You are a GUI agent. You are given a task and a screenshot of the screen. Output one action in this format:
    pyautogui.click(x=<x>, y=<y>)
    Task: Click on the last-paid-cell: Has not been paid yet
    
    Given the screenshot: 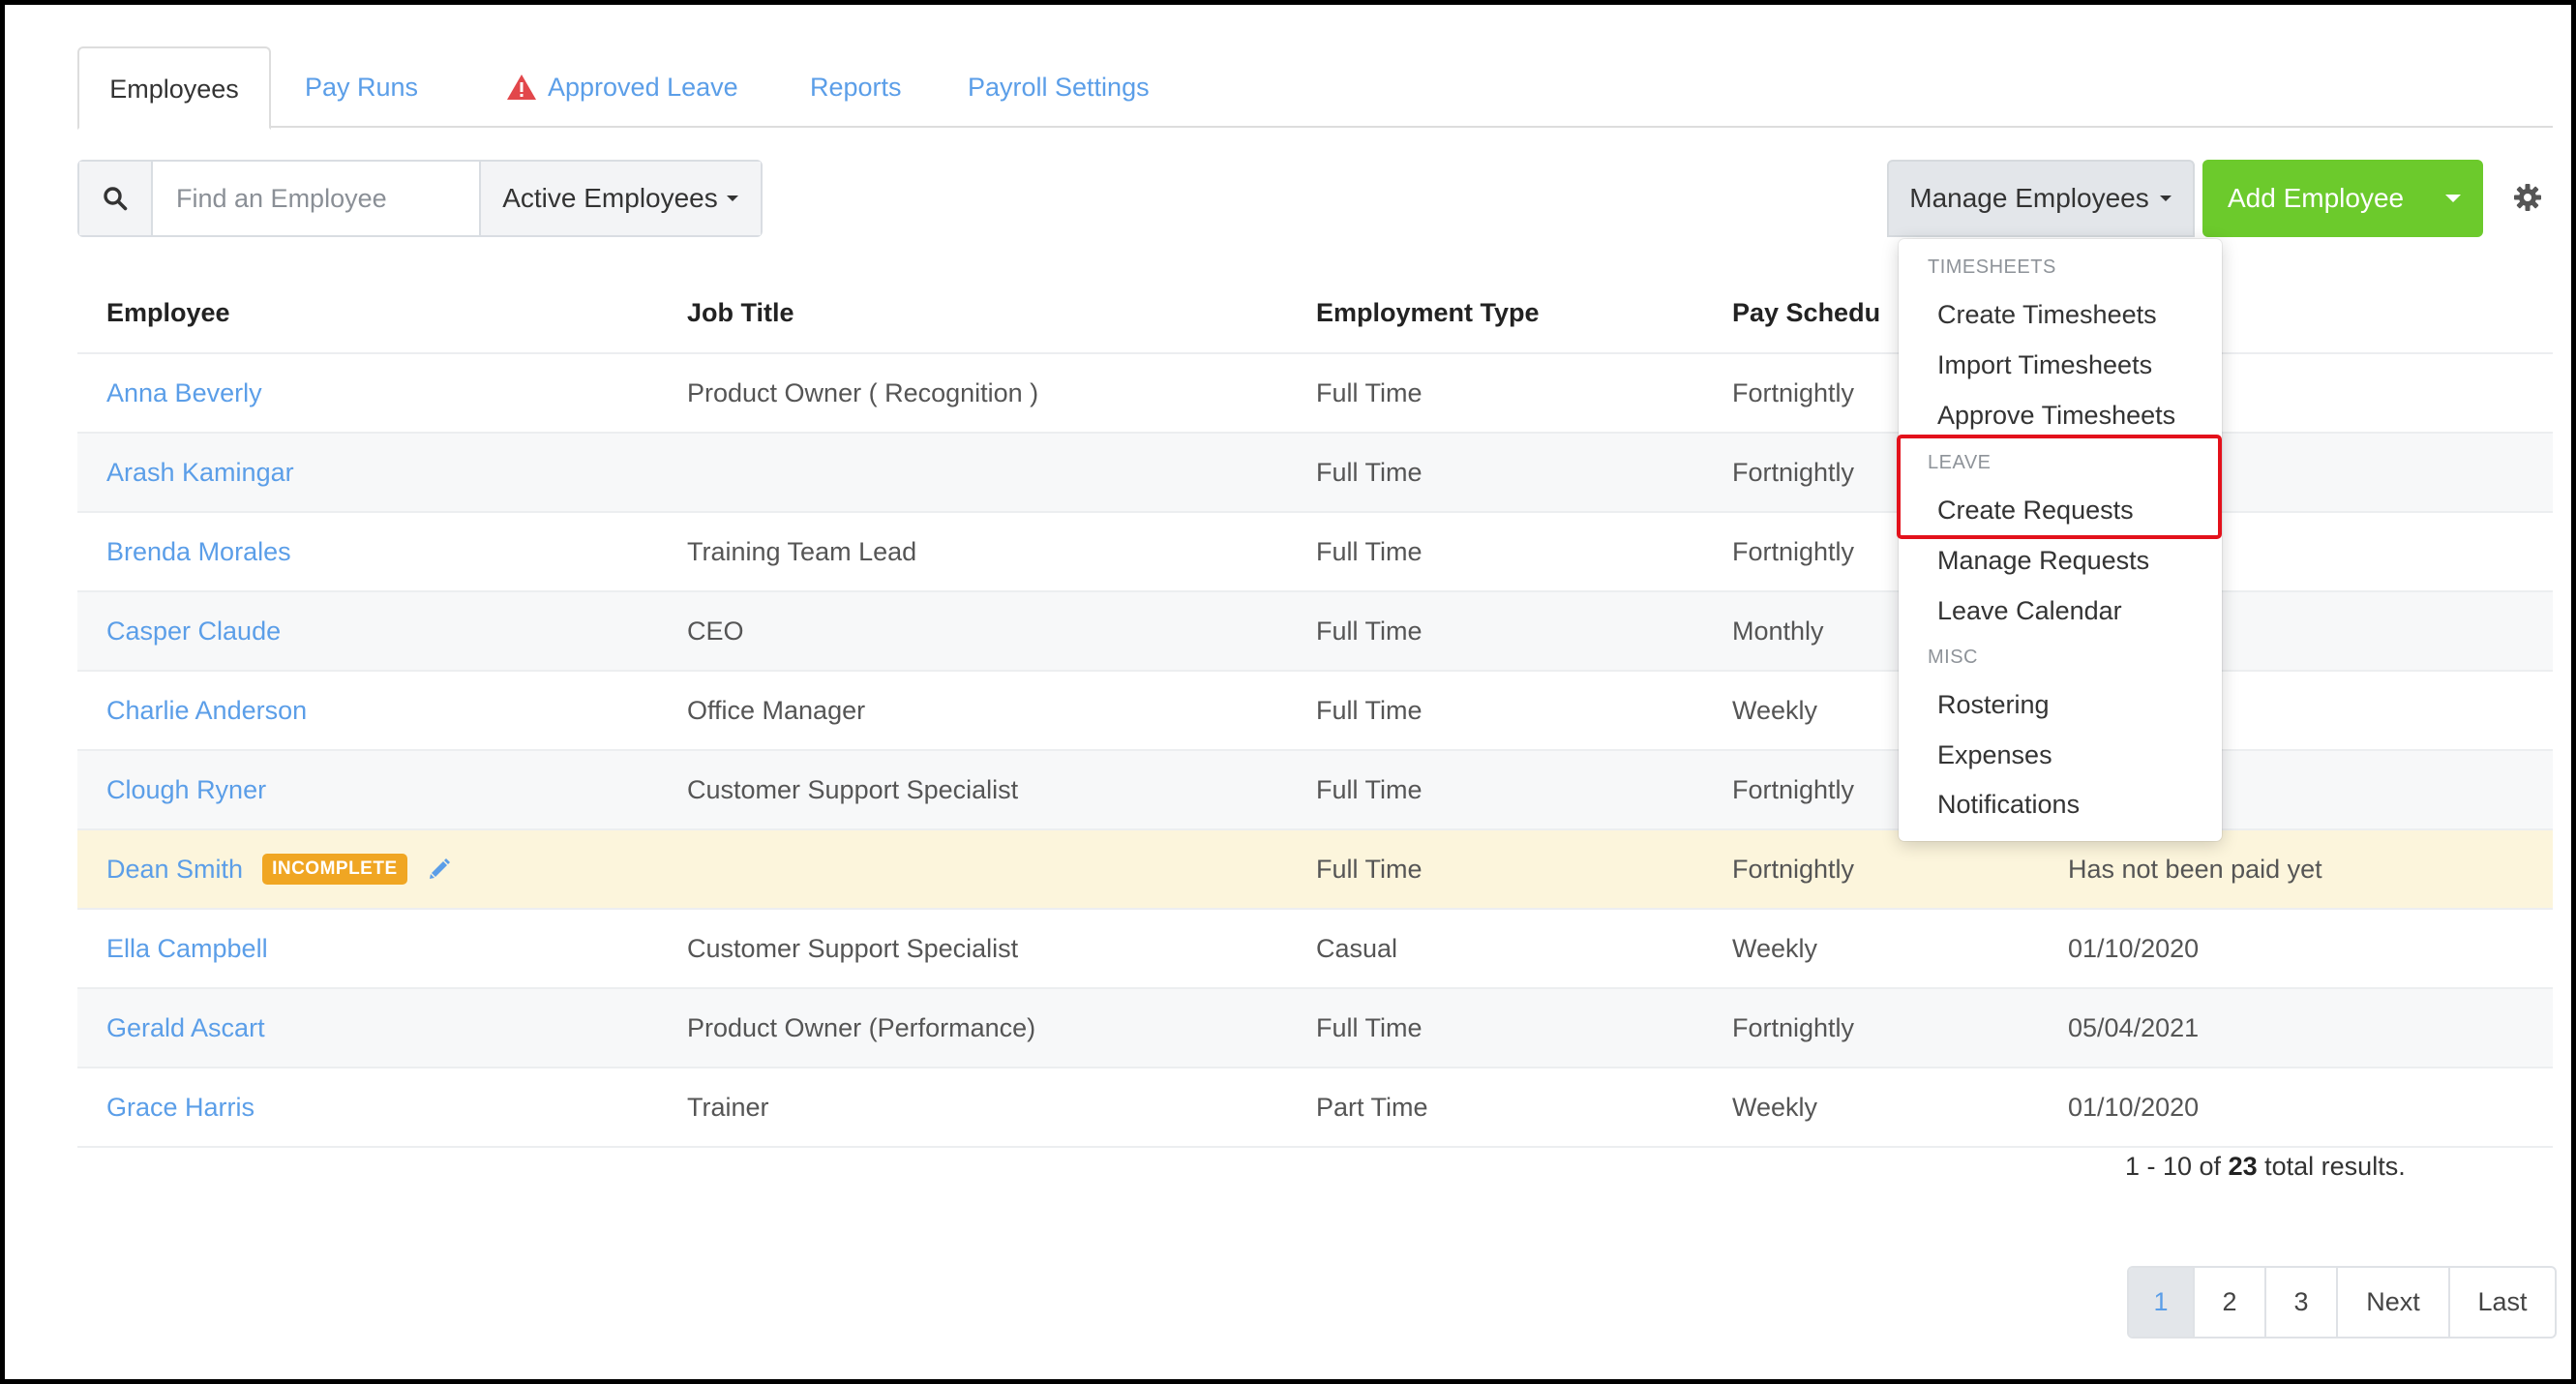 What is the action you would take?
    pyautogui.click(x=2195, y=869)
    